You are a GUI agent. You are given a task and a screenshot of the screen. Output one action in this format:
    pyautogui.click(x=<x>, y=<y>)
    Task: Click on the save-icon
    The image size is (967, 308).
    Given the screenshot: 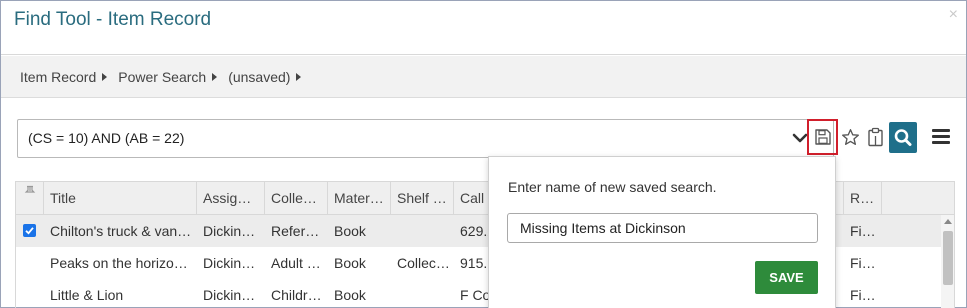 What is the action you would take?
    pyautogui.click(x=823, y=137)
    